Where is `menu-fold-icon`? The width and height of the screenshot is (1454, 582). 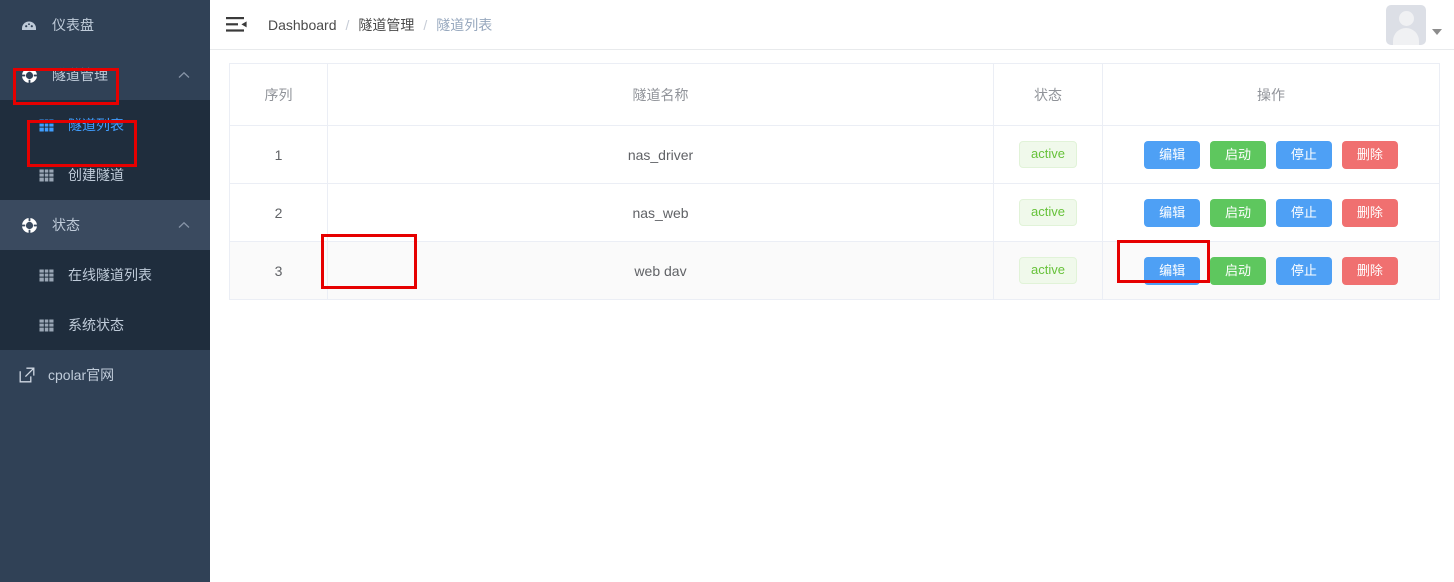
menu-fold-icon is located at coordinates (237, 25).